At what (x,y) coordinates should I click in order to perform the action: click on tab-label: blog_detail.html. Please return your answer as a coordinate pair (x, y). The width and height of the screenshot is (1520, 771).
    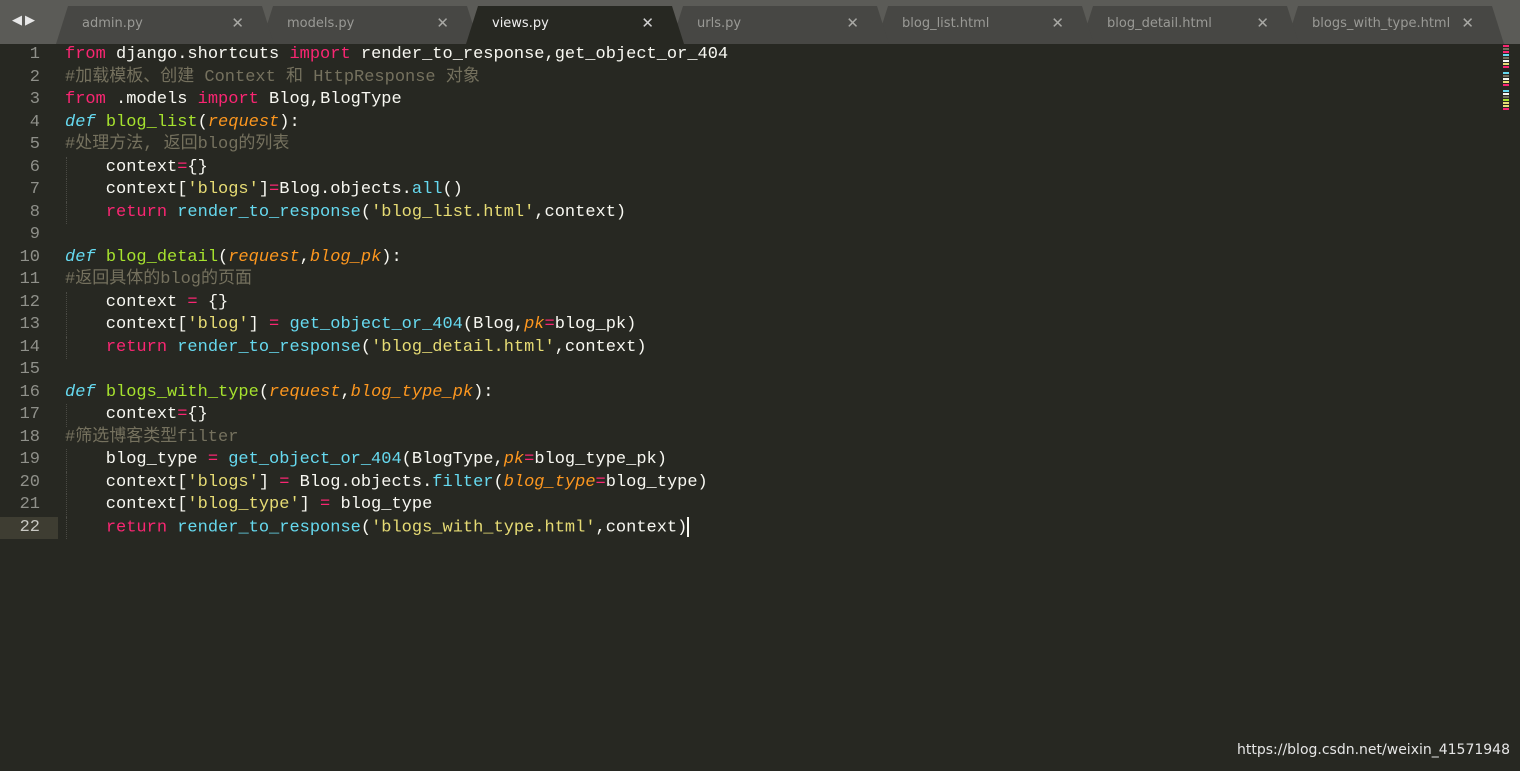
    Looking at the image, I should click on (1159, 23).